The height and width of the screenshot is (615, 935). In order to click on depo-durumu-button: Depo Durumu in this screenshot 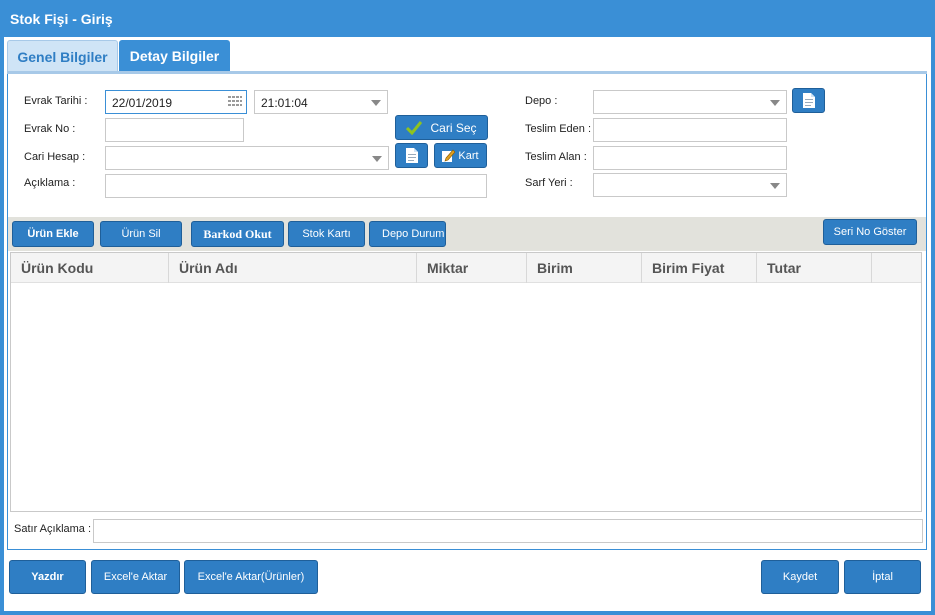, I will do `click(407, 234)`.